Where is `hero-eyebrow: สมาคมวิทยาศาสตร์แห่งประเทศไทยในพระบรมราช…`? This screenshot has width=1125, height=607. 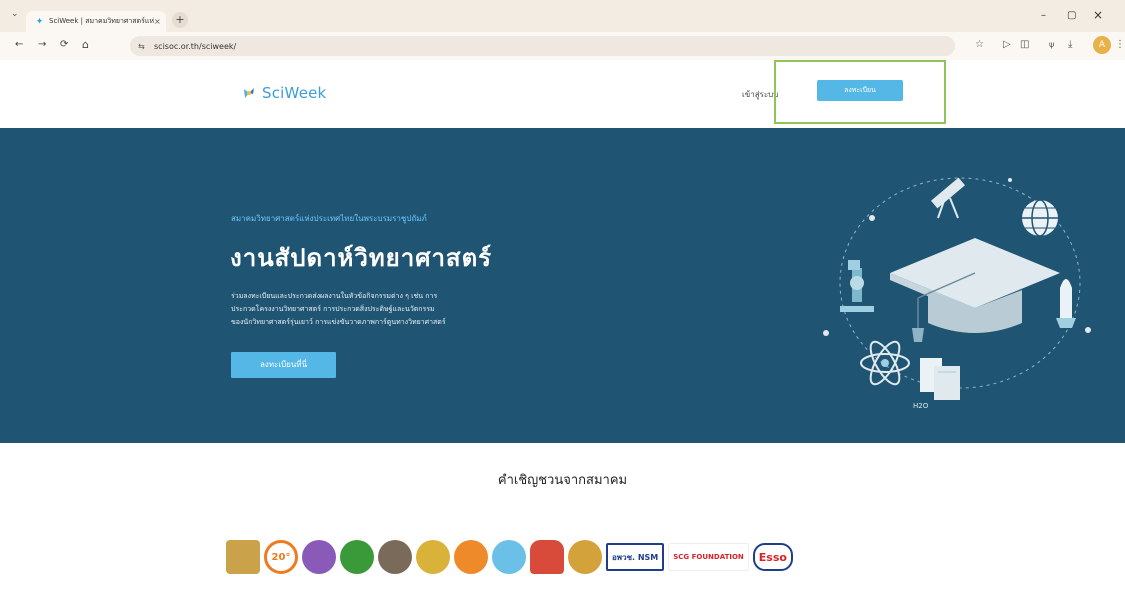 hero-eyebrow: สมาคมวิทยาศาสตร์แห่งประเทศไทยในพระบรมราช… is located at coordinates (329, 218).